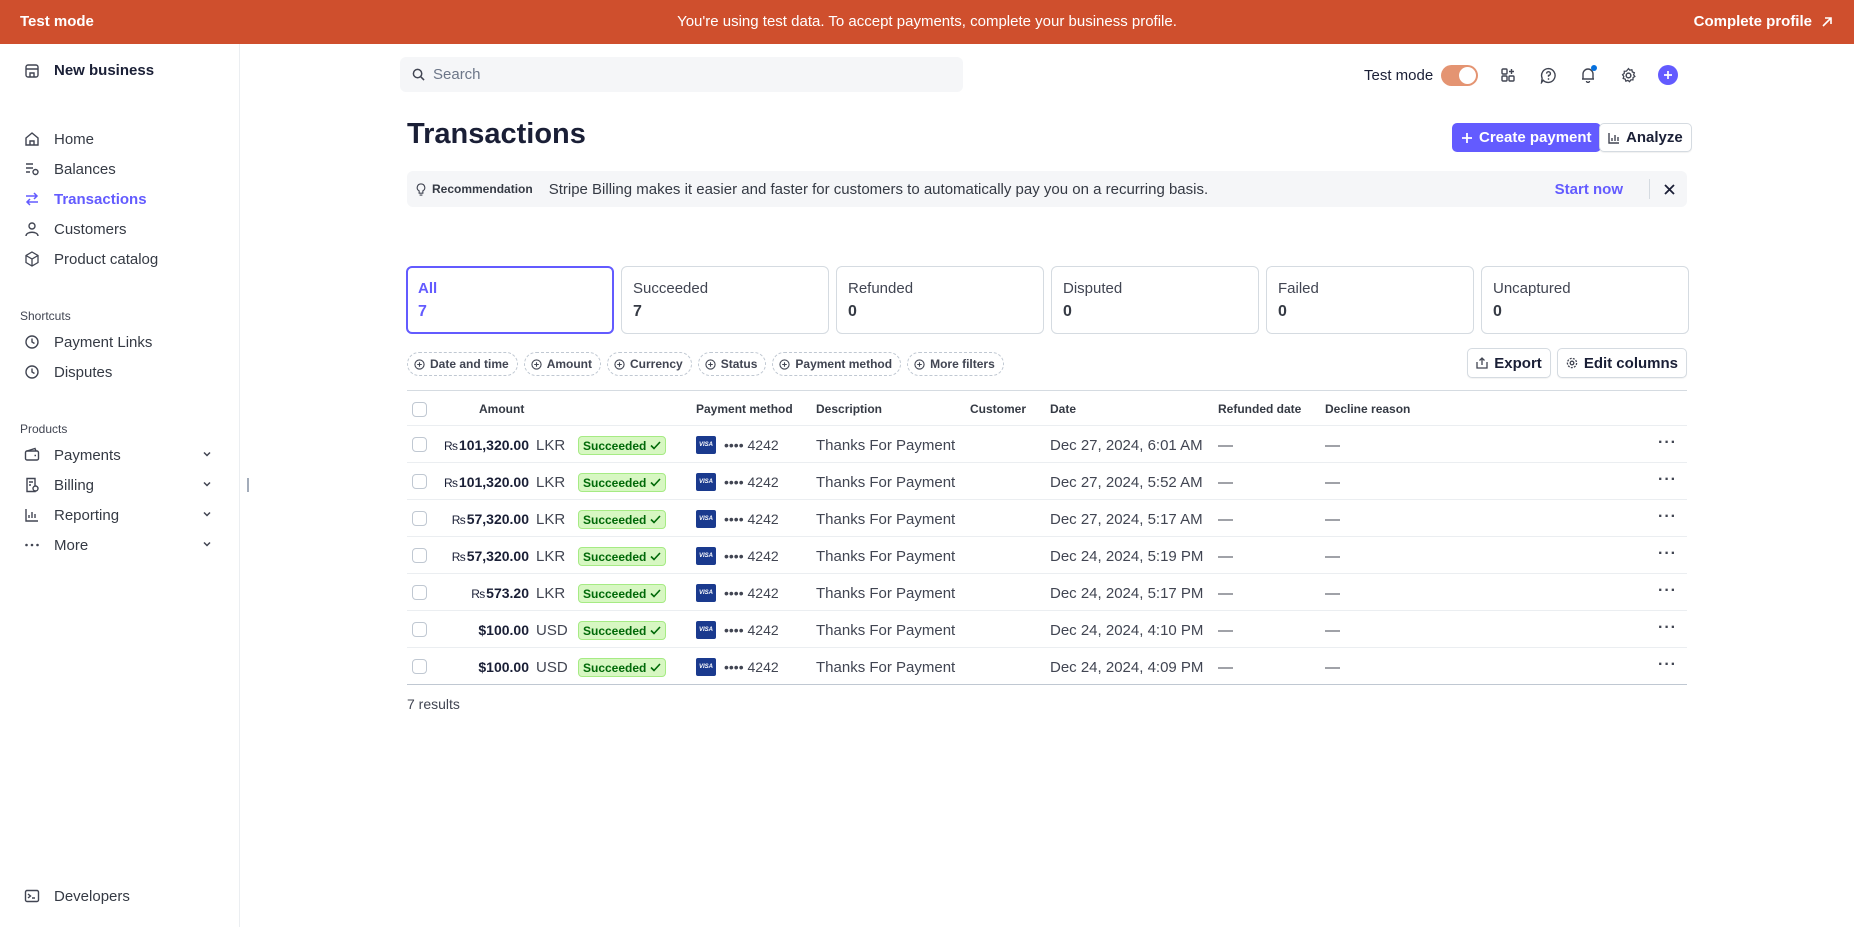 This screenshot has width=1854, height=927. Describe the element at coordinates (955, 364) in the screenshot. I see `filter-more-filters: More filters` at that location.